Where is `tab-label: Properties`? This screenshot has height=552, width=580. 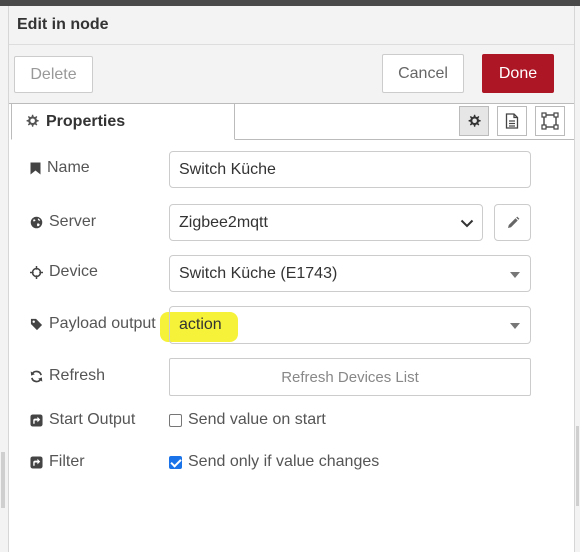 tab-label: Properties is located at coordinates (86, 121).